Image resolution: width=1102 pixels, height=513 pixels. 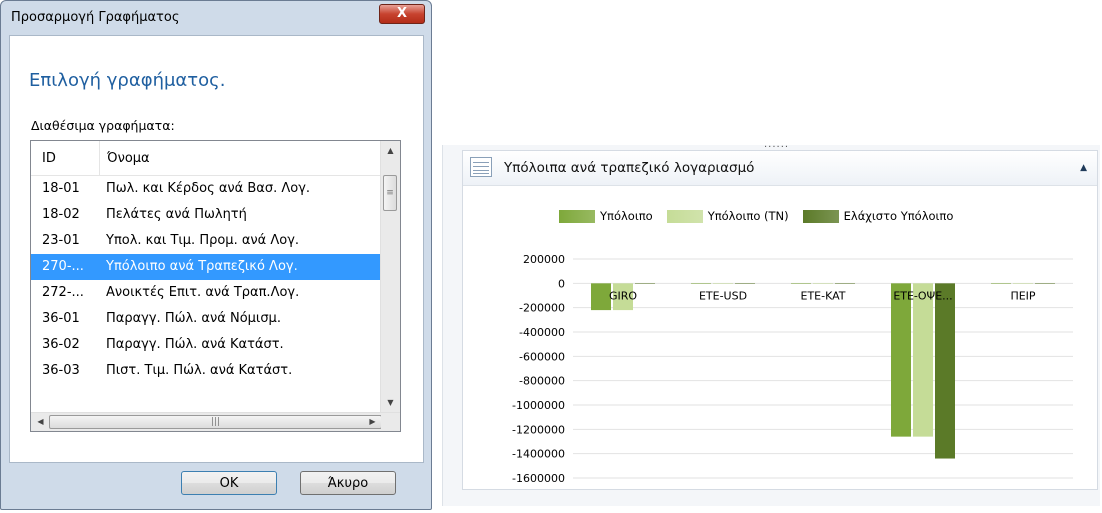 I want to click on list-item: 36-01 Παραγγ. Πώλ. ανά Νόμισμ., so click(x=206, y=319).